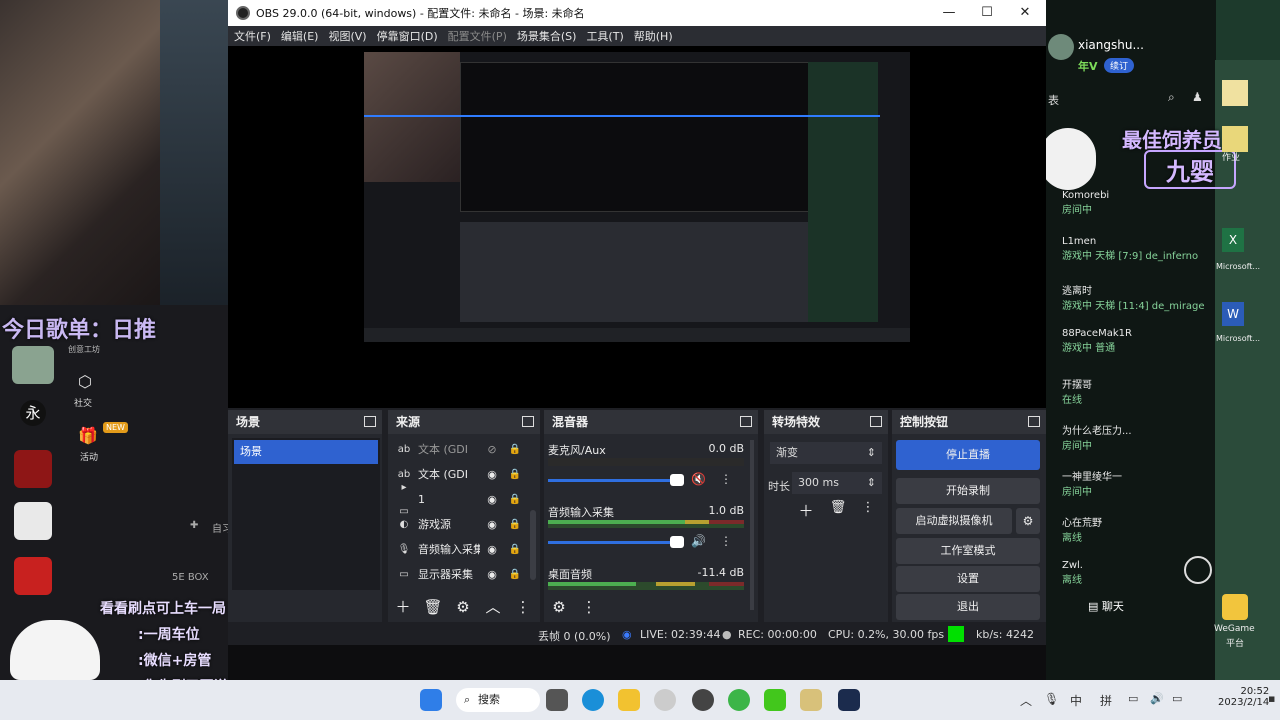  I want to click on volume-slider: 🔇 ⋮, so click(646, 480).